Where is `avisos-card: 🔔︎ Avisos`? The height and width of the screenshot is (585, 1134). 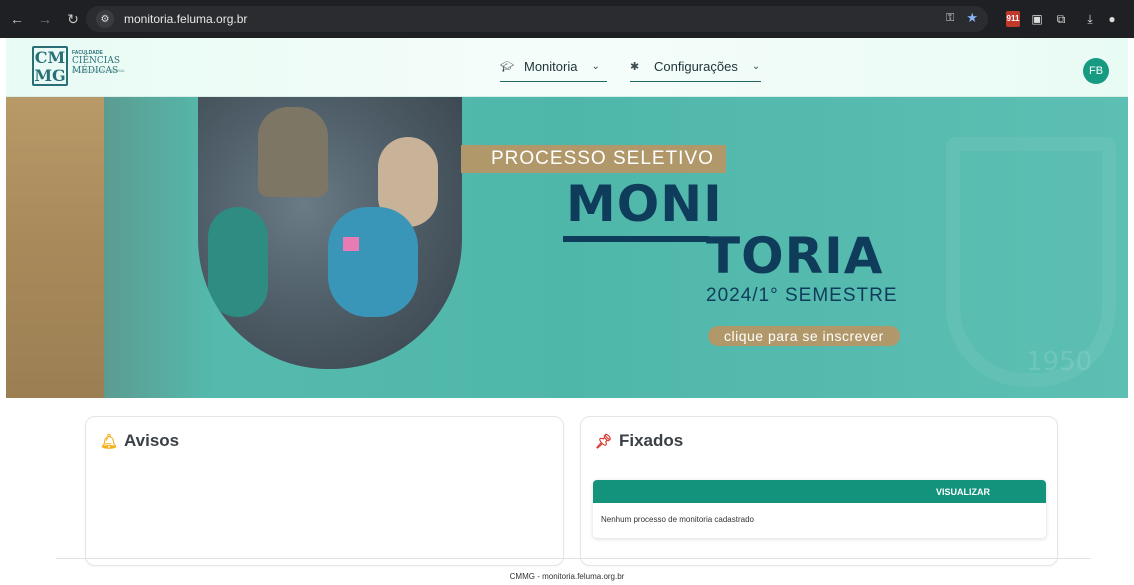
avisos-card: 🔔︎ Avisos is located at coordinates (324, 491).